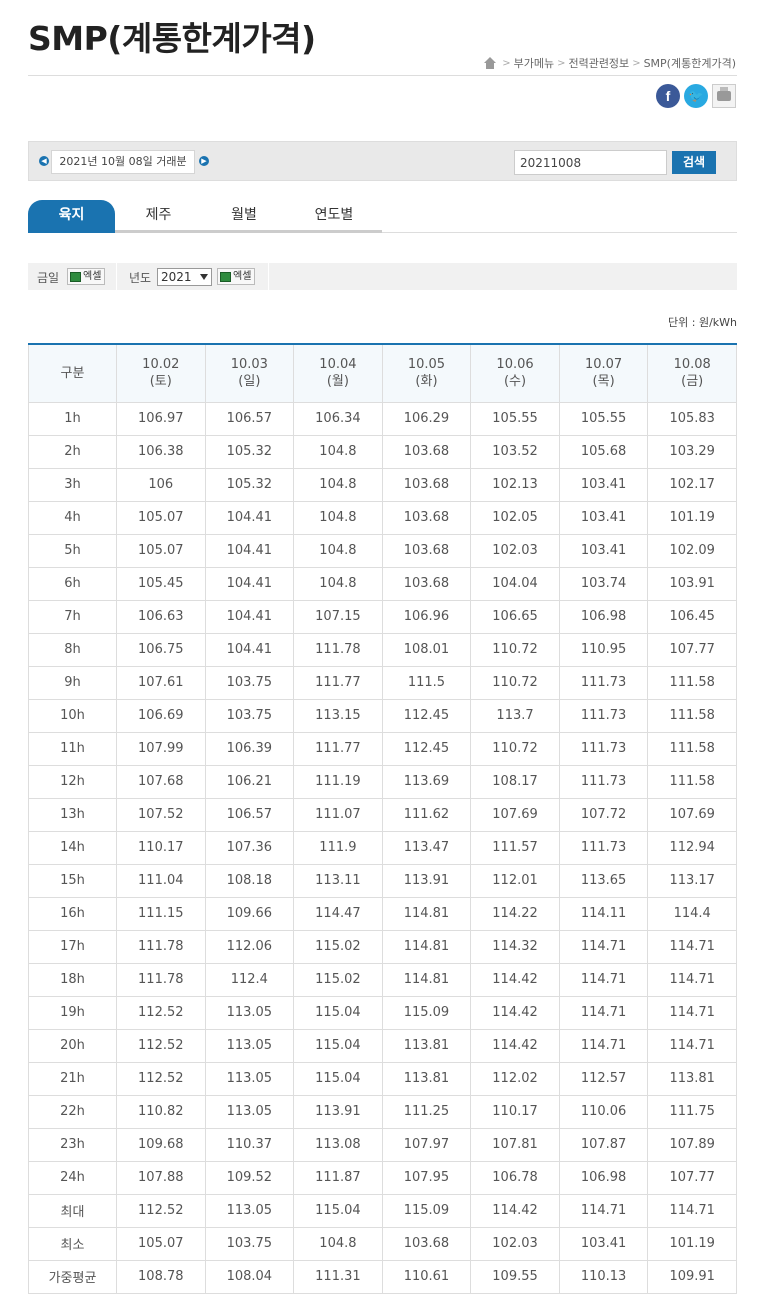  I want to click on breadcrumb-item: 전력관련정보, so click(598, 63).